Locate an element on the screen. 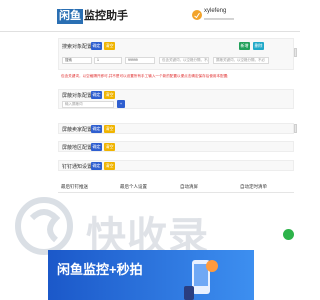 Image resolution: width=320 pixels, height=300 pixels. panel-subscribe-config: 钉钉通知设置 确定 清空 is located at coordinates (176, 165).